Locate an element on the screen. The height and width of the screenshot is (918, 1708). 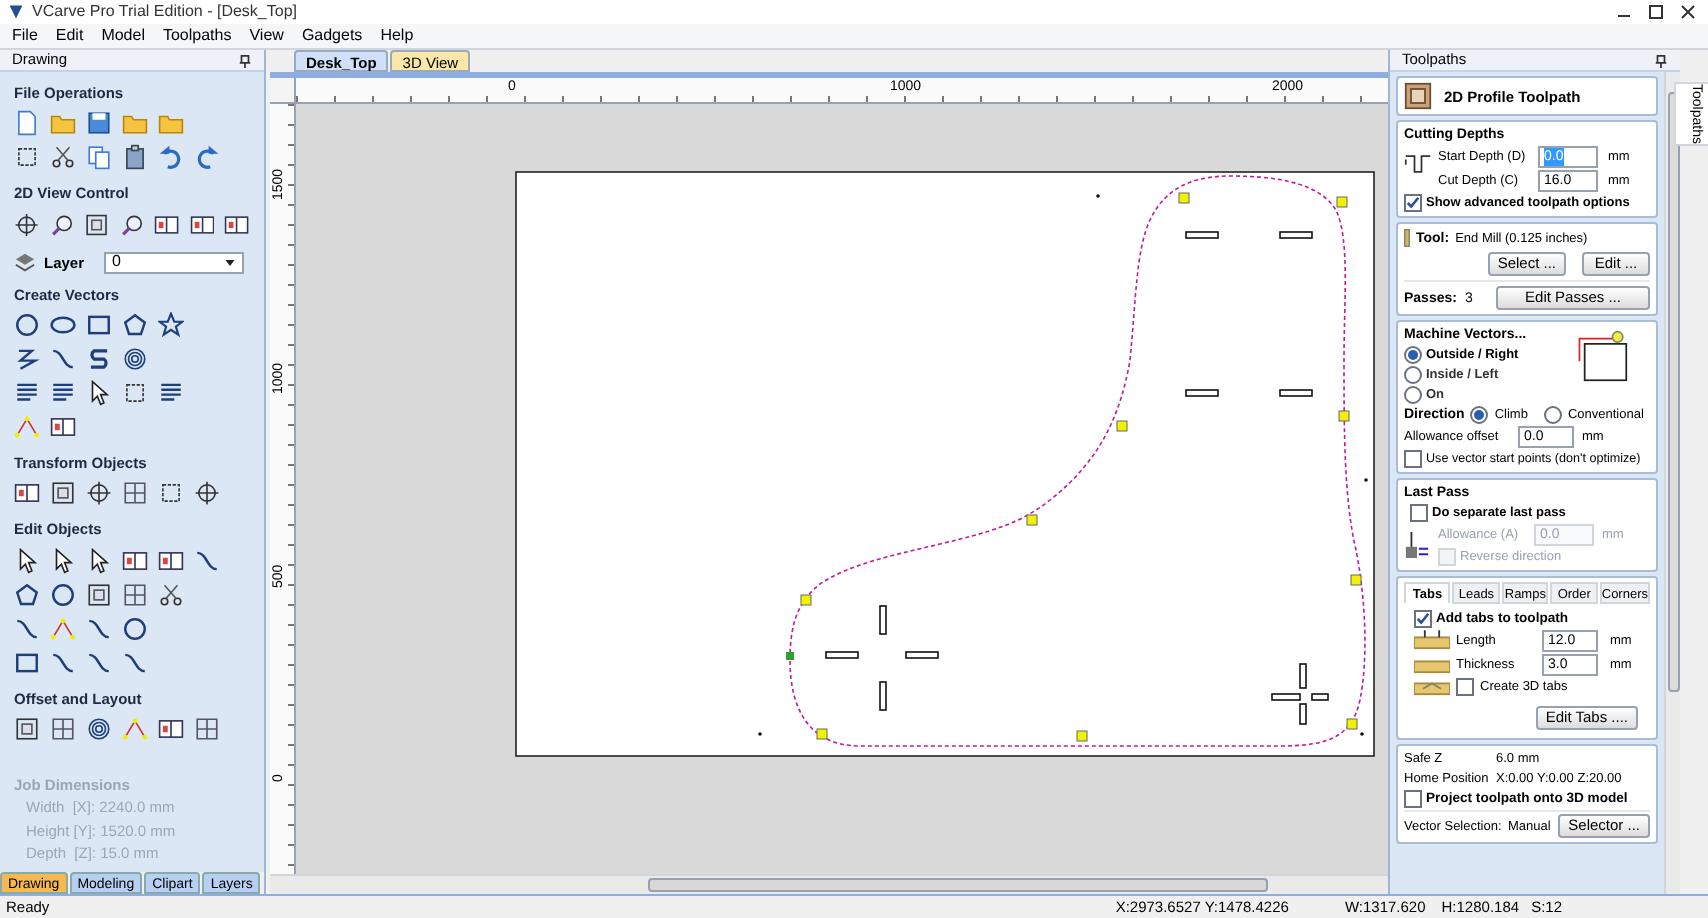
tab-3d-icon is located at coordinates (1432, 687).